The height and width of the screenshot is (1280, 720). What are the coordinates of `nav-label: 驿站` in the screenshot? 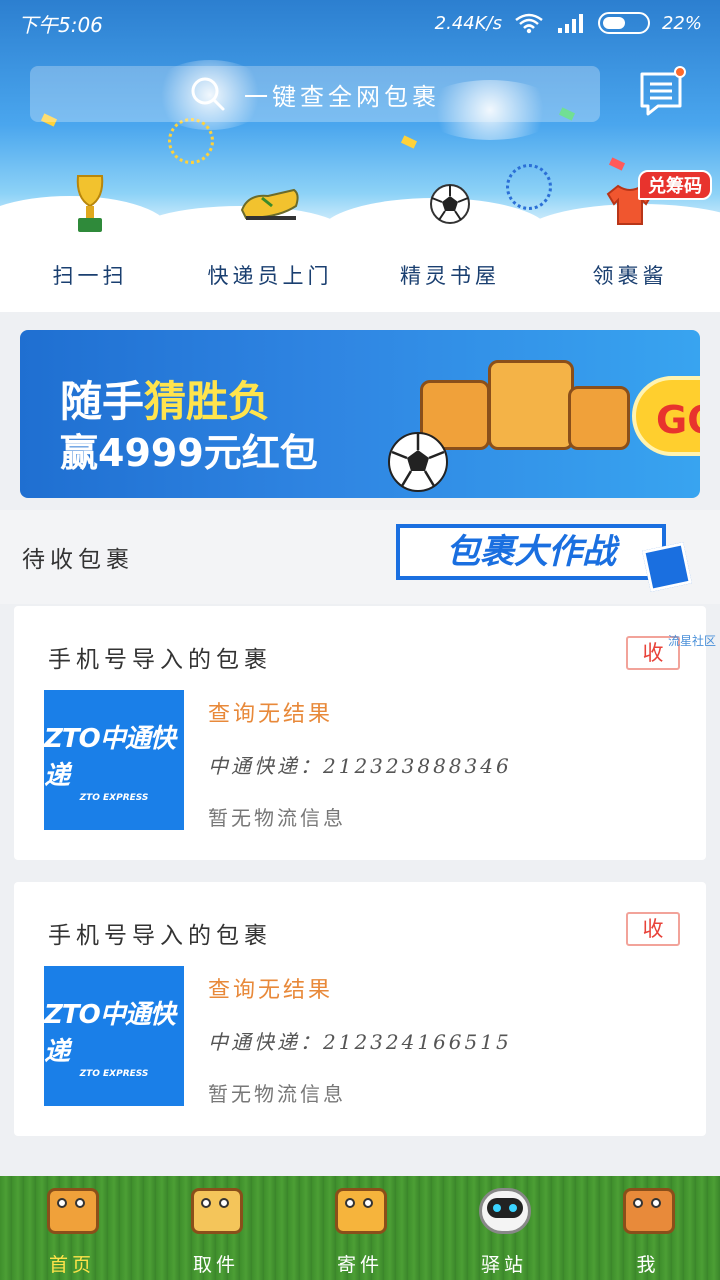 It's located at (503, 1265).